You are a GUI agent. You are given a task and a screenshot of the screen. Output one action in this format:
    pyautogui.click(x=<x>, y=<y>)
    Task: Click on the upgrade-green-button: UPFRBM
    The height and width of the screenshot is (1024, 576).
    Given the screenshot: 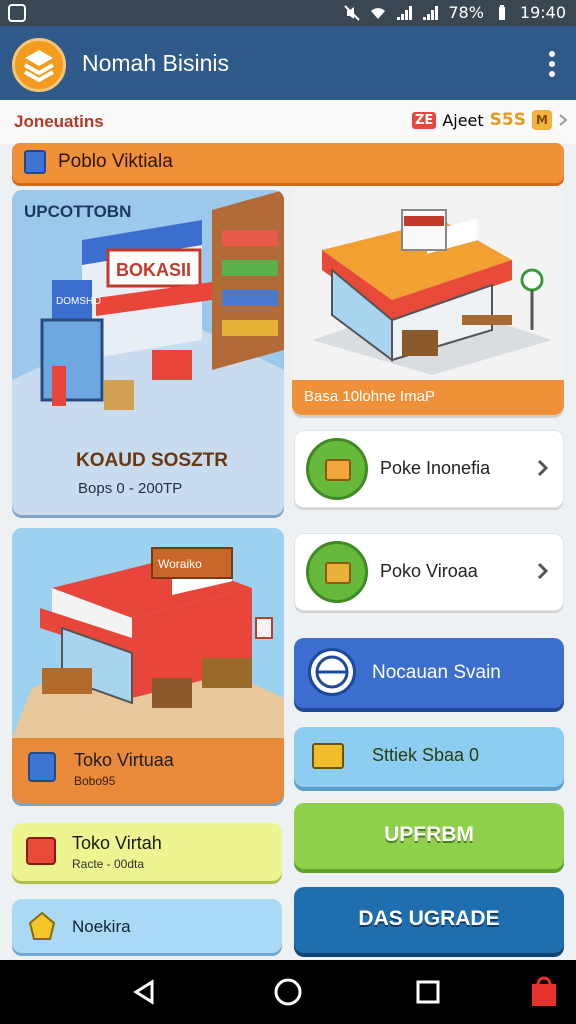 What is the action you would take?
    pyautogui.click(x=429, y=836)
    